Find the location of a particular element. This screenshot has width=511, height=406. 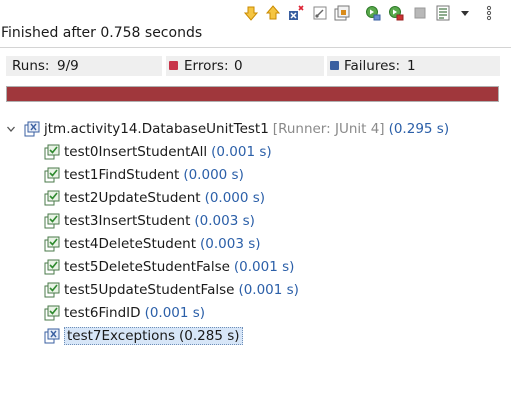

suite-time: (0.295 s) is located at coordinates (419, 129).